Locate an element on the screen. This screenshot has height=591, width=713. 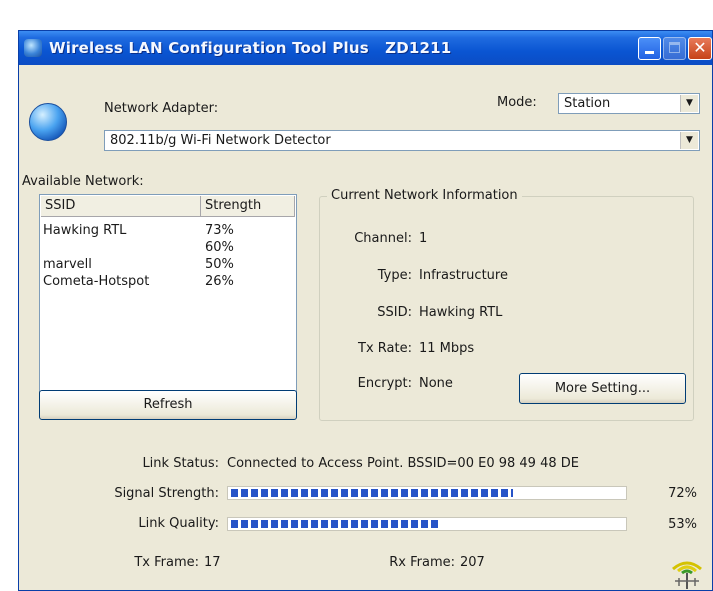
mode-select: Station ▼ is located at coordinates (629, 103).